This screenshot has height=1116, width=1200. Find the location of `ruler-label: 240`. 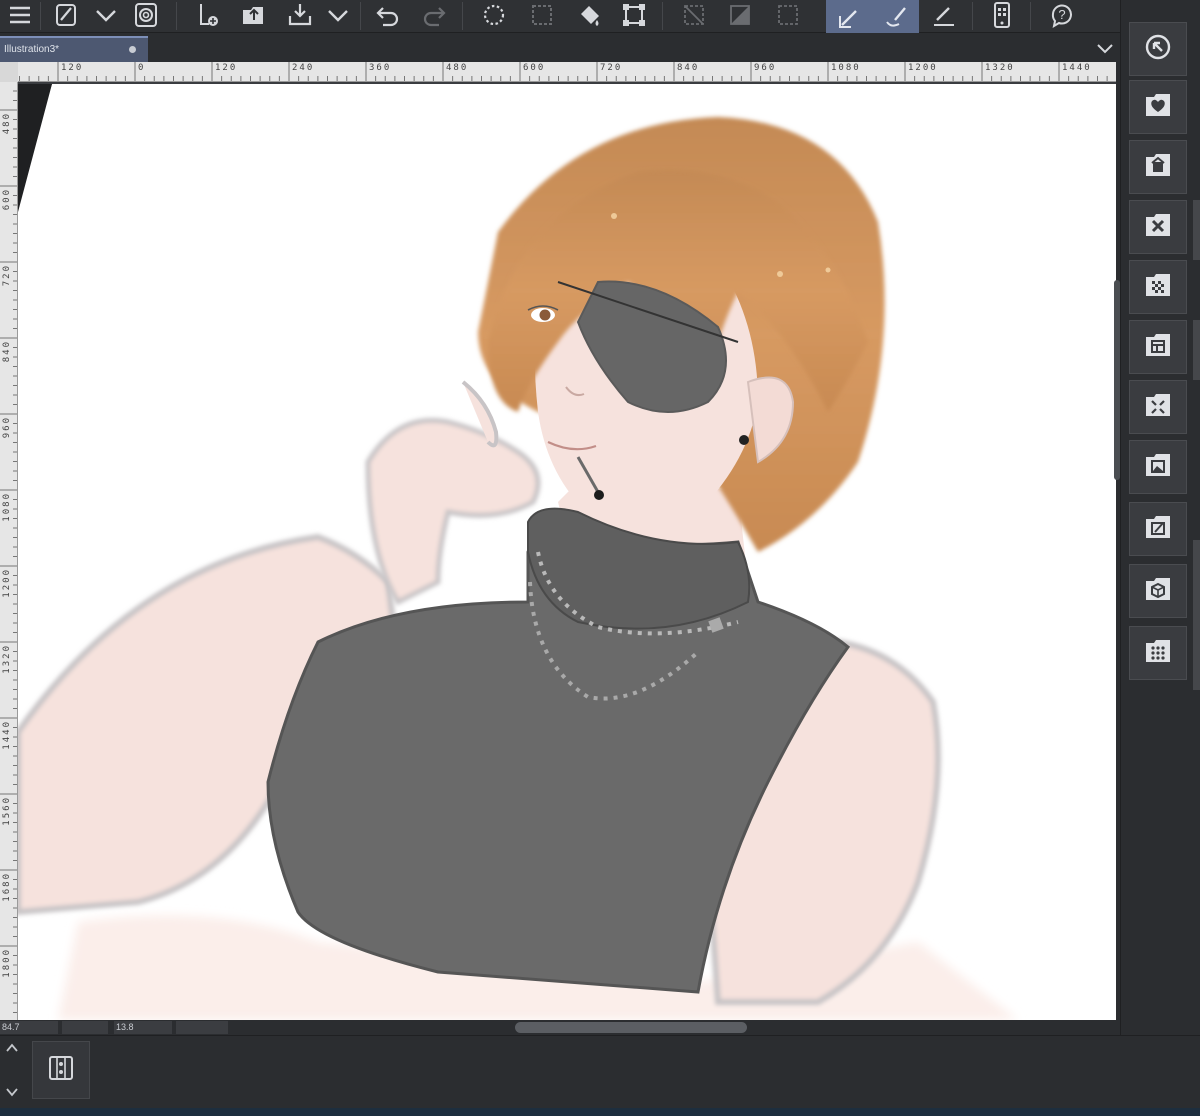

ruler-label: 240 is located at coordinates (303, 68).